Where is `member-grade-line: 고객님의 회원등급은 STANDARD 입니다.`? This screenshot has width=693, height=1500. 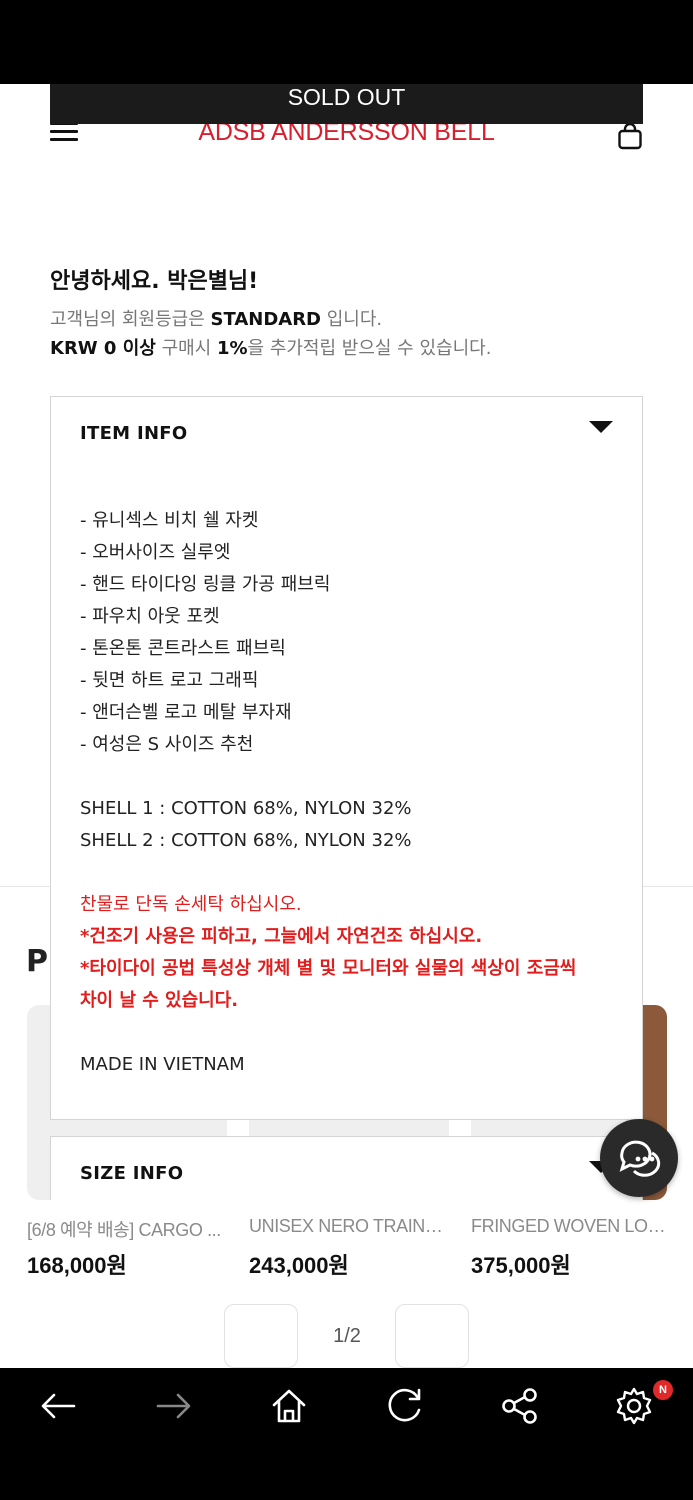 member-grade-line: 고객님의 회원등급은 STANDARD 입니다. is located at coordinates (216, 318).